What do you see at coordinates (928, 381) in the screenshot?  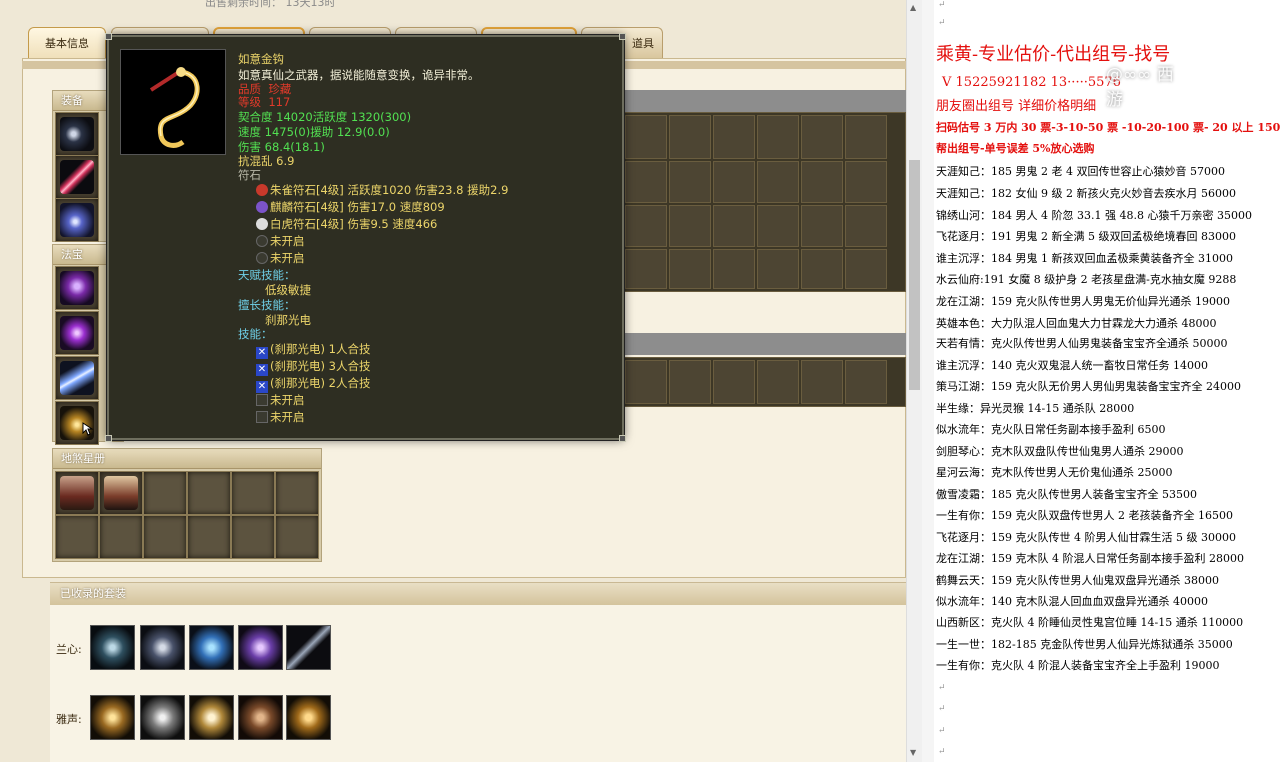 I see `doc-left-margin` at bounding box center [928, 381].